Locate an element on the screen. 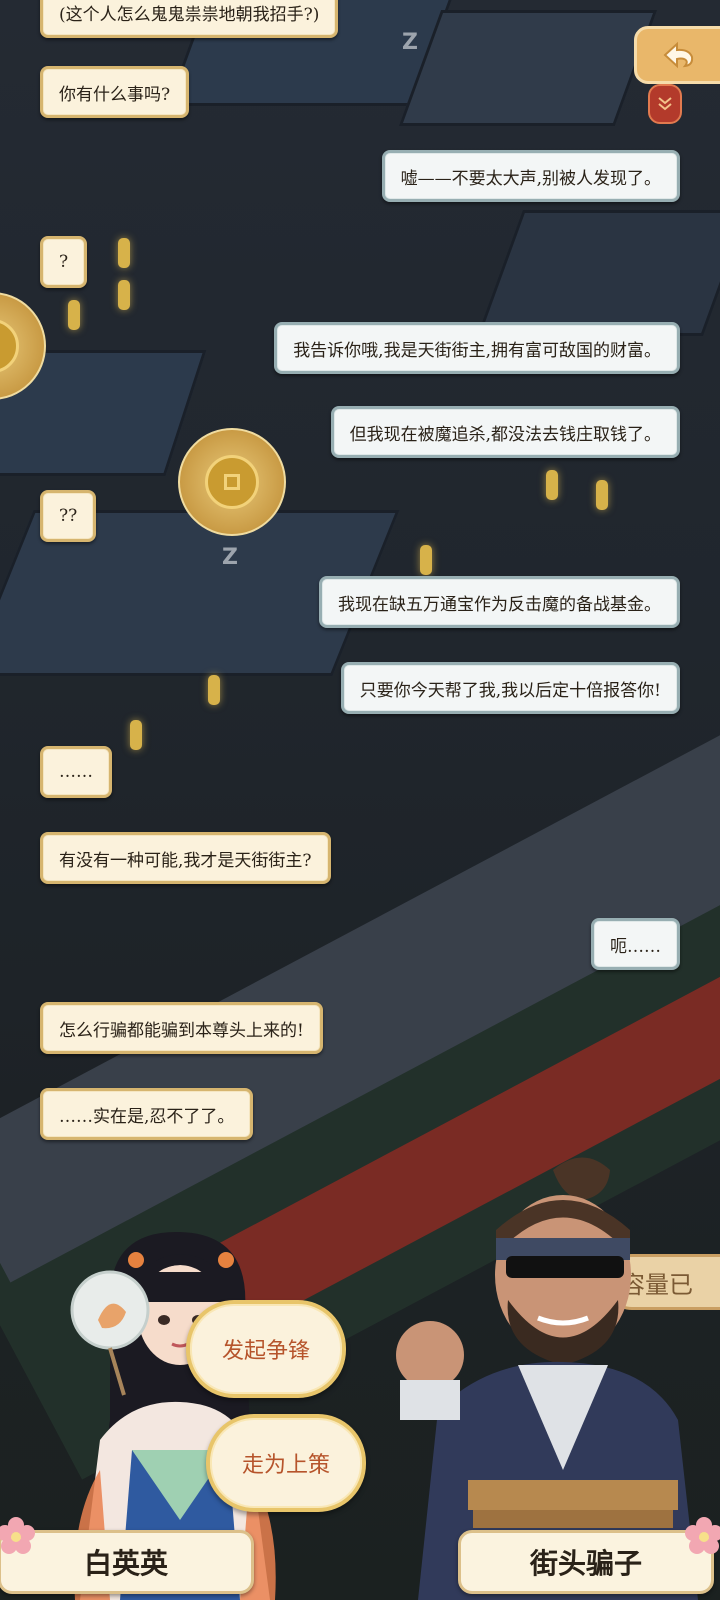 The height and width of the screenshot is (1600, 720). dialogue-bubble-player: ……实在是,忍不了了。 is located at coordinates (147, 1114).